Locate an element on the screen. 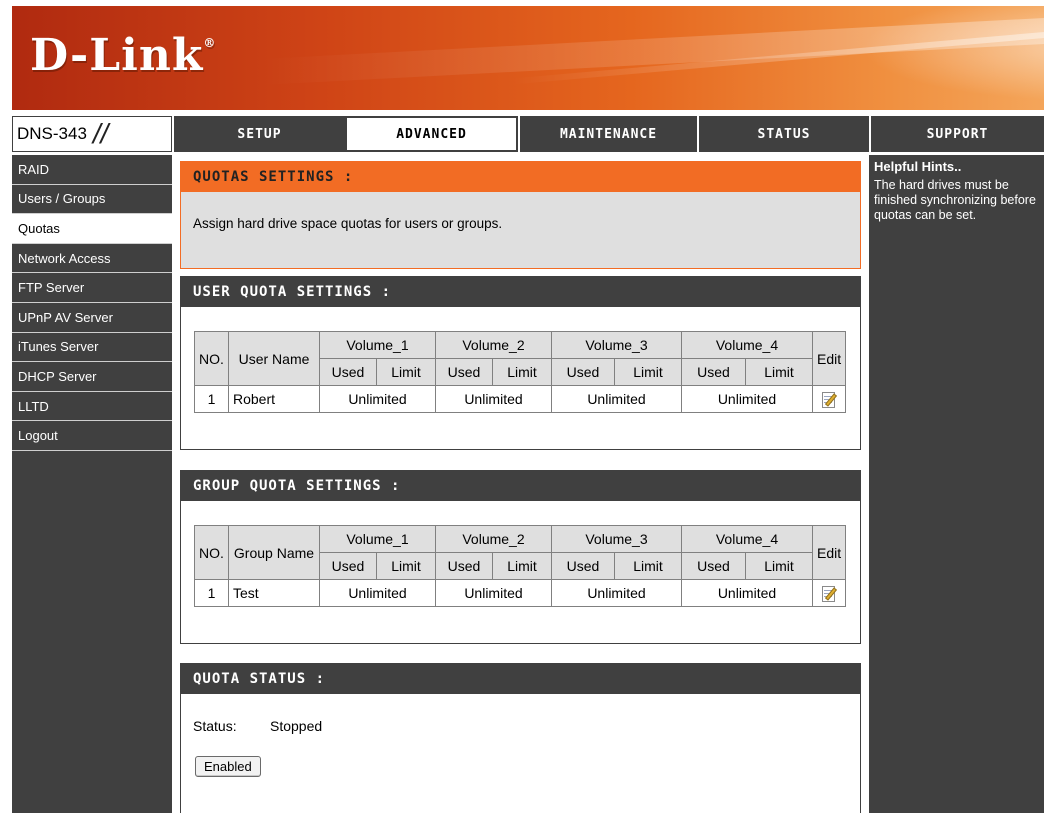 Image resolution: width=1048 pixels, height=813 pixels. tab-maintenance: MAINTENANCE is located at coordinates (607, 134).